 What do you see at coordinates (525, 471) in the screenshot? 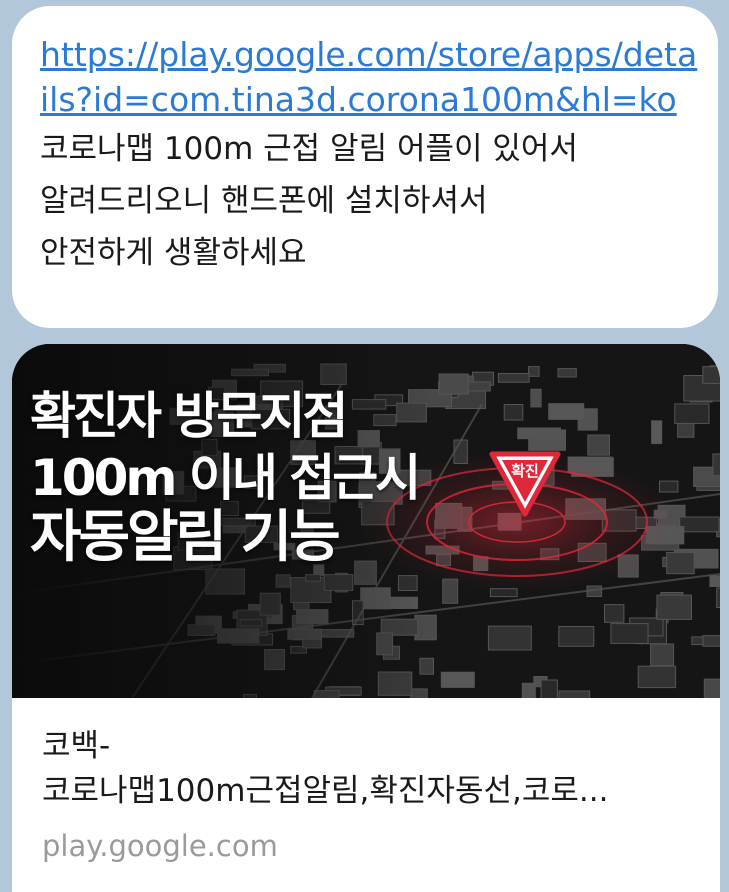
I see `svg-text: 확진` at bounding box center [525, 471].